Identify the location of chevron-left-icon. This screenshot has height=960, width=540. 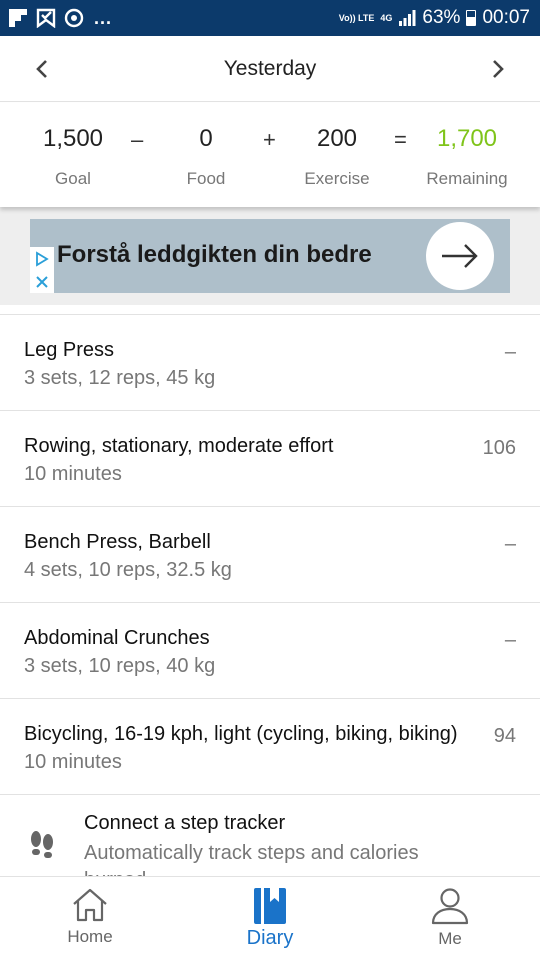
(41, 69).